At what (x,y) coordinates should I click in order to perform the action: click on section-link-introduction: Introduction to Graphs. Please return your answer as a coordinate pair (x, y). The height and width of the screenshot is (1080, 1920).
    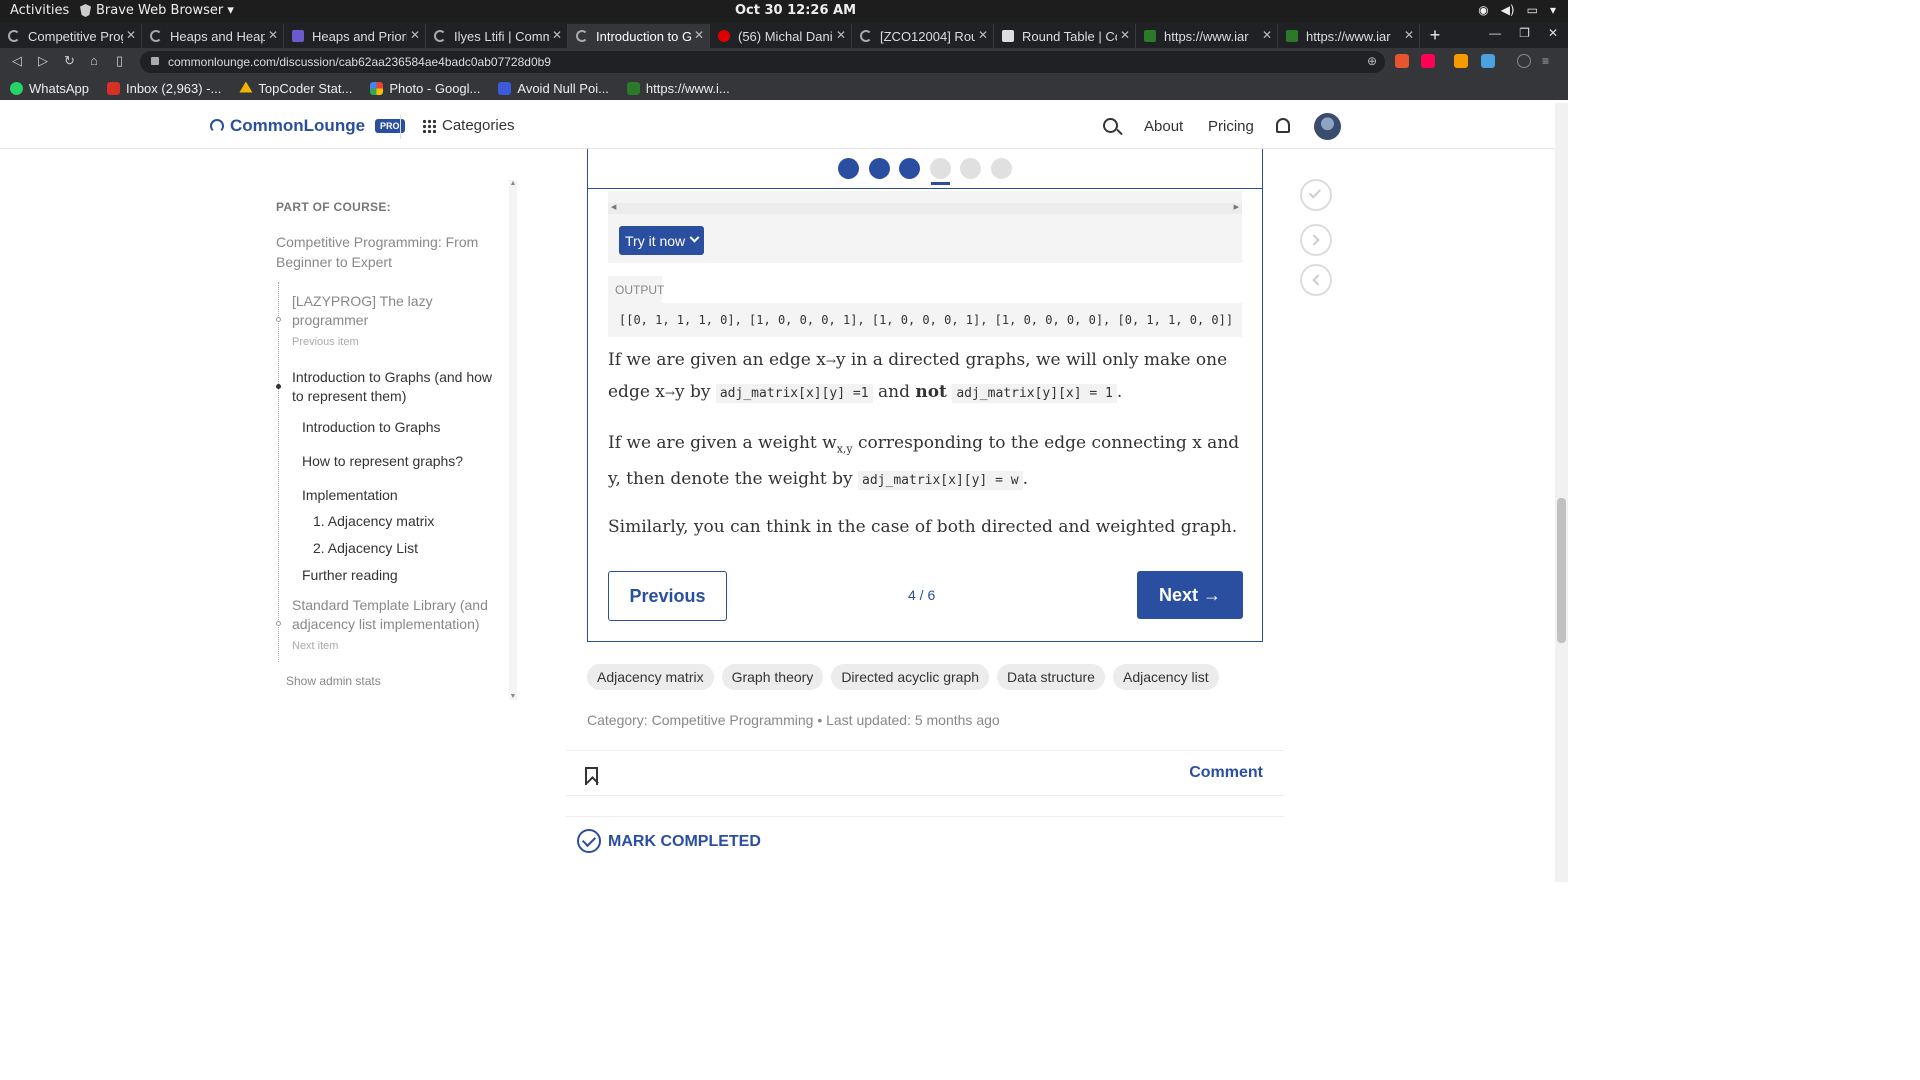
    Looking at the image, I should click on (371, 427).